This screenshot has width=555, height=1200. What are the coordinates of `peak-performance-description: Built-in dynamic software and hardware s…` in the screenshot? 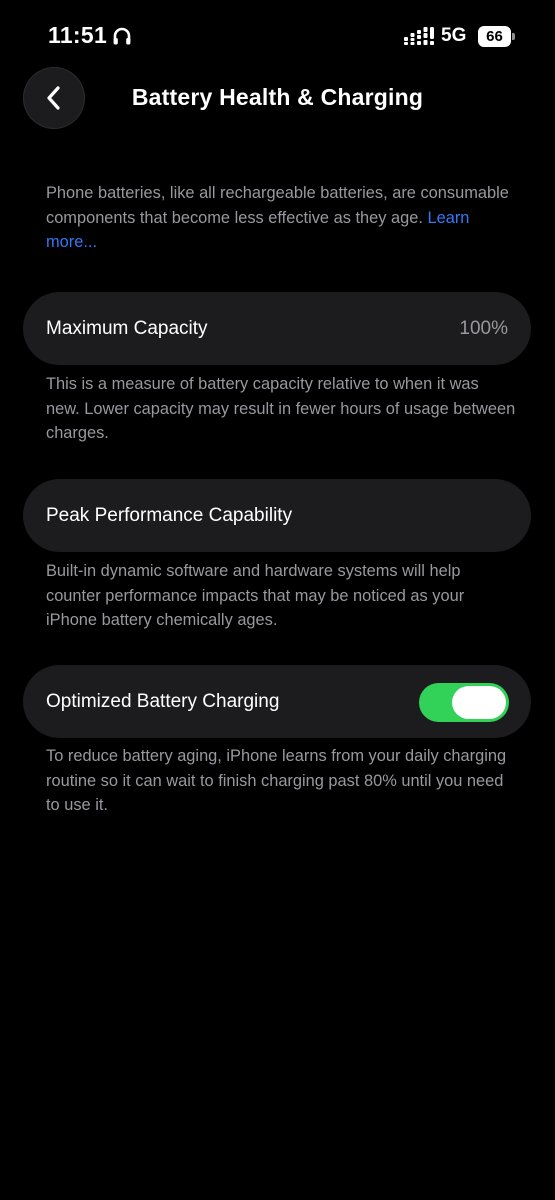 It's located at (255, 596).